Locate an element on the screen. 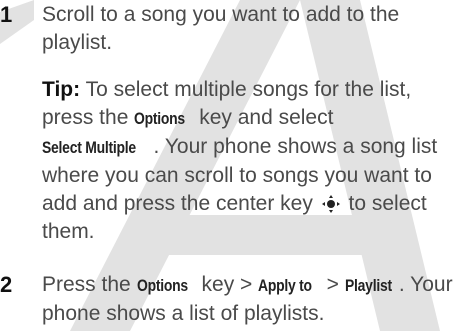 This screenshot has height=331, width=466. tip-line-5: add and press the center key to select is located at coordinates (253, 204).